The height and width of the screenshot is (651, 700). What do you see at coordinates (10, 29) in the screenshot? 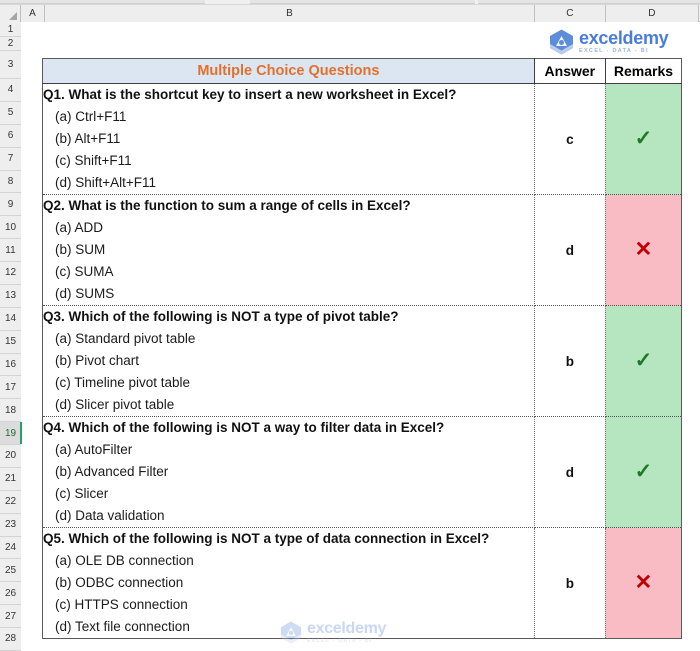
I see `row-header-1: 1` at bounding box center [10, 29].